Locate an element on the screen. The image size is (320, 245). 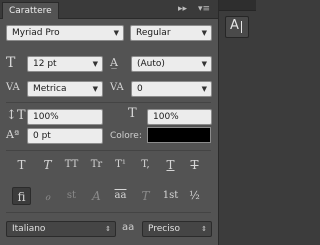
tracking-icon: VA is located at coordinates (117, 87).